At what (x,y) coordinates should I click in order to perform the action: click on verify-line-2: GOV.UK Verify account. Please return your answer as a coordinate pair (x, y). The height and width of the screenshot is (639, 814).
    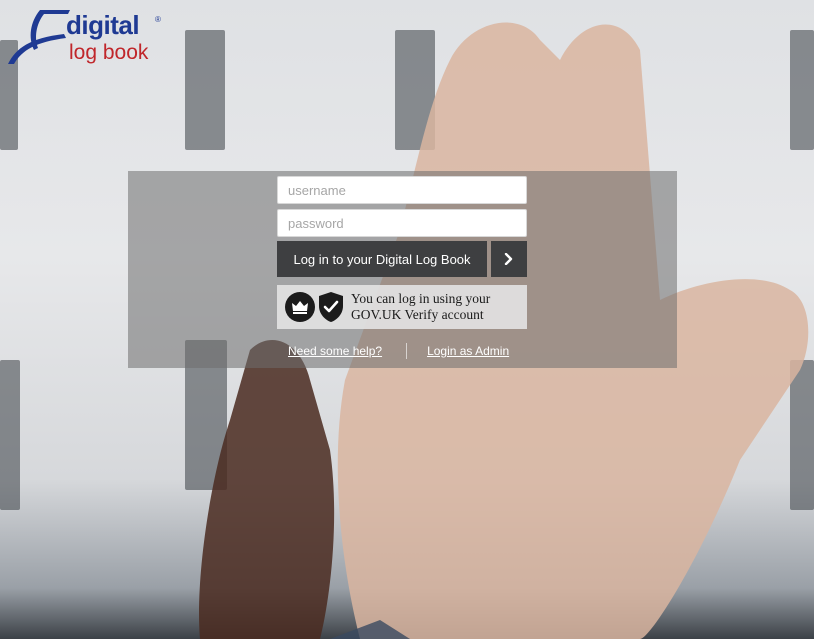
    Looking at the image, I should click on (417, 314).